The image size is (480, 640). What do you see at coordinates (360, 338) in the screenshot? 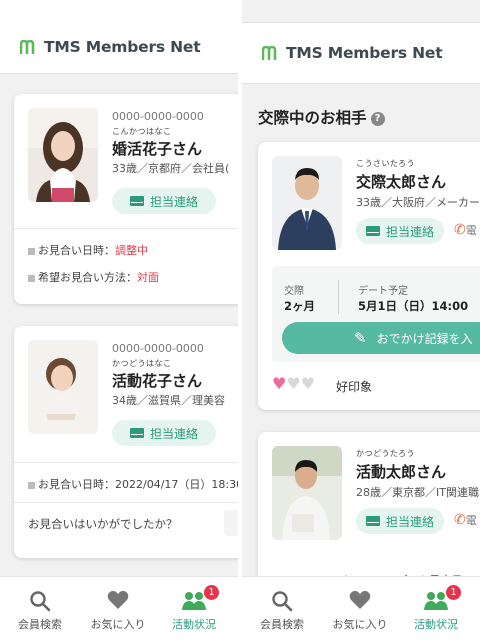
I see `pencil-icon: ✎` at bounding box center [360, 338].